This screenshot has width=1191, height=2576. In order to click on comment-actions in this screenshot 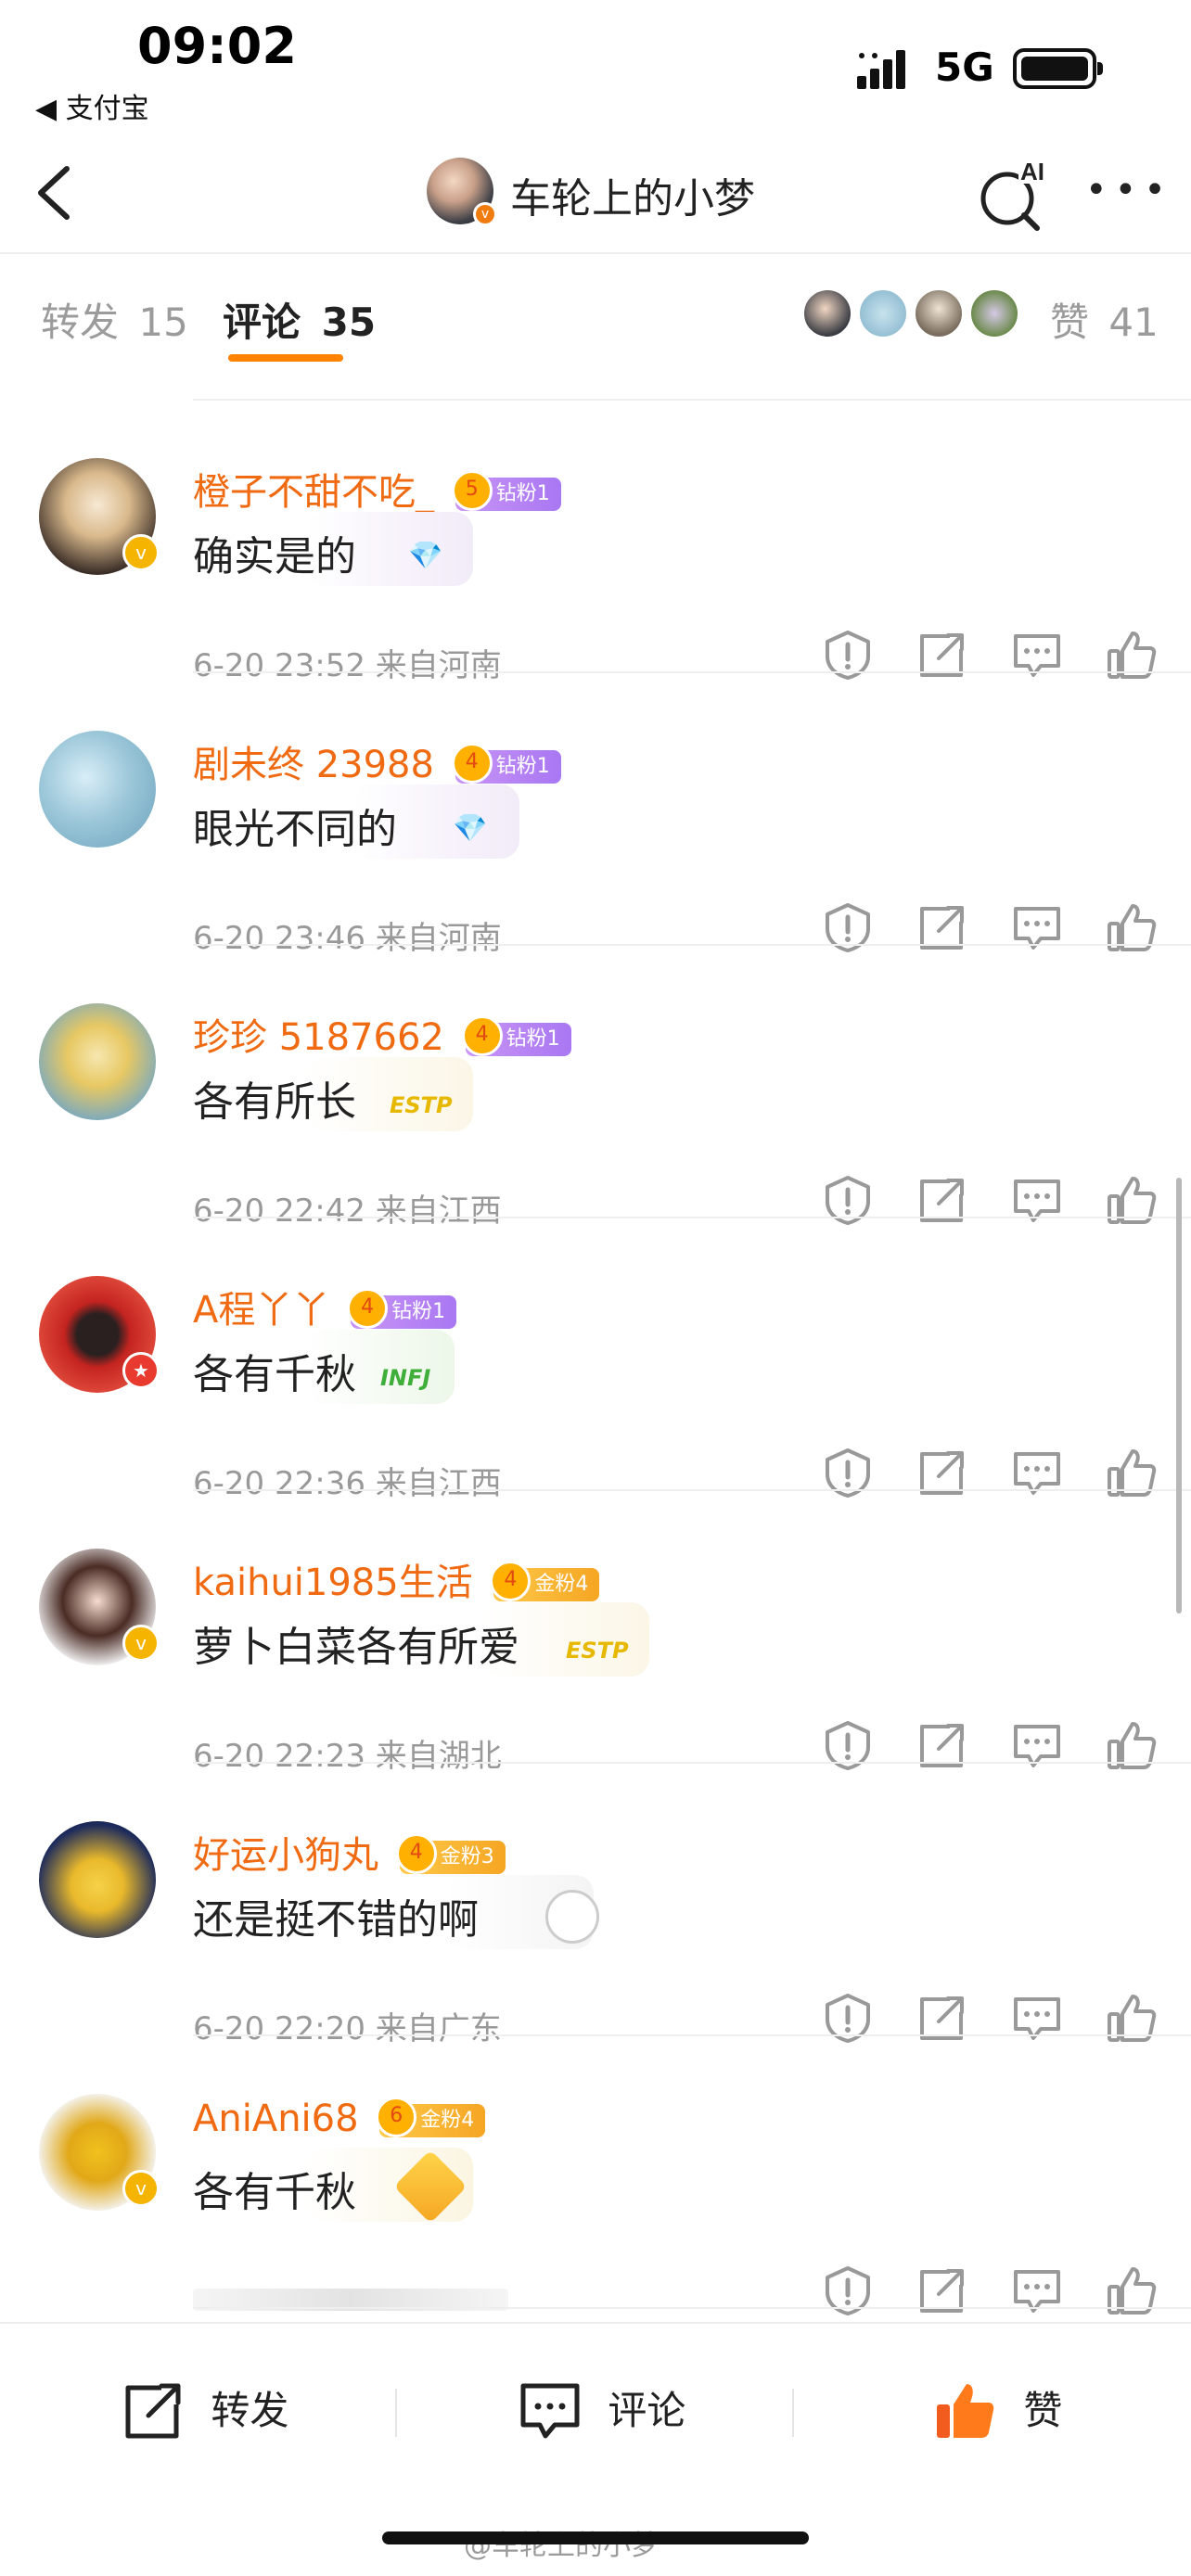, I will do `click(988, 2292)`.